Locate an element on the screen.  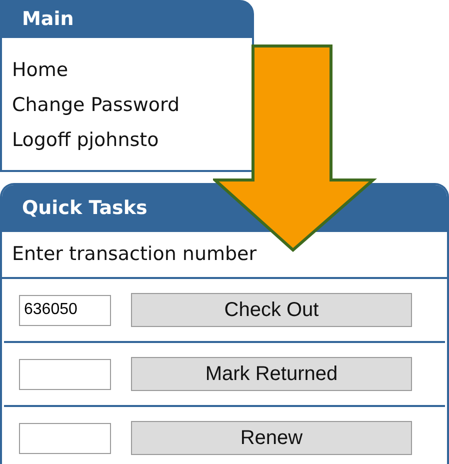
panel-title: Quick Tasks is located at coordinates (85, 208).